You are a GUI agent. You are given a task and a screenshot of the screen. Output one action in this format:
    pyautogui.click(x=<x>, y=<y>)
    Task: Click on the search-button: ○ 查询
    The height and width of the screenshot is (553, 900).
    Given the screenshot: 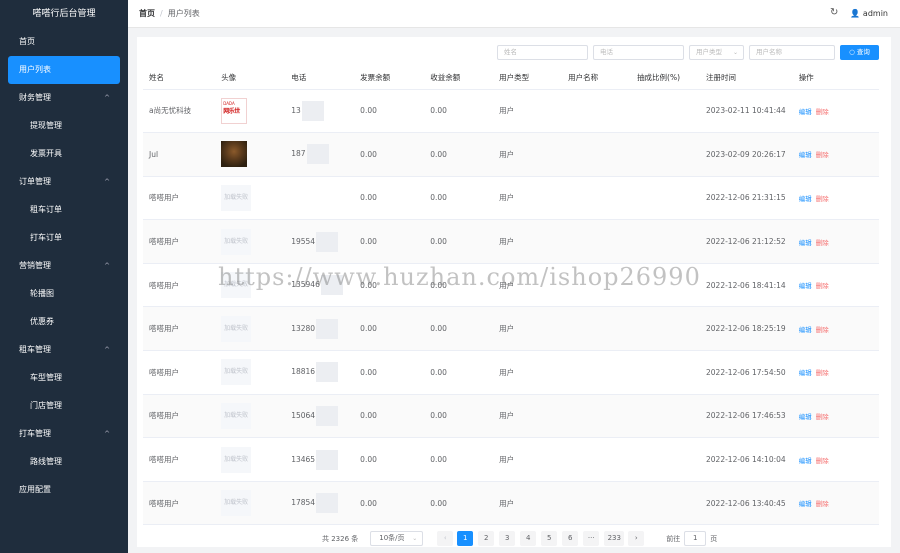 What is the action you would take?
    pyautogui.click(x=859, y=52)
    